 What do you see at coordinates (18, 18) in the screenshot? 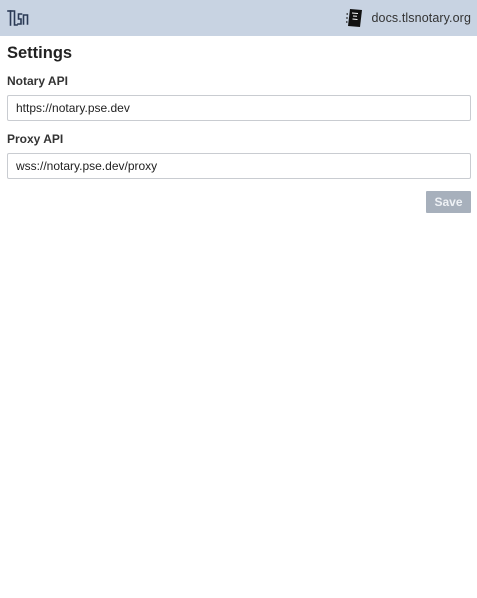
I see `tlsn-logo-icon` at bounding box center [18, 18].